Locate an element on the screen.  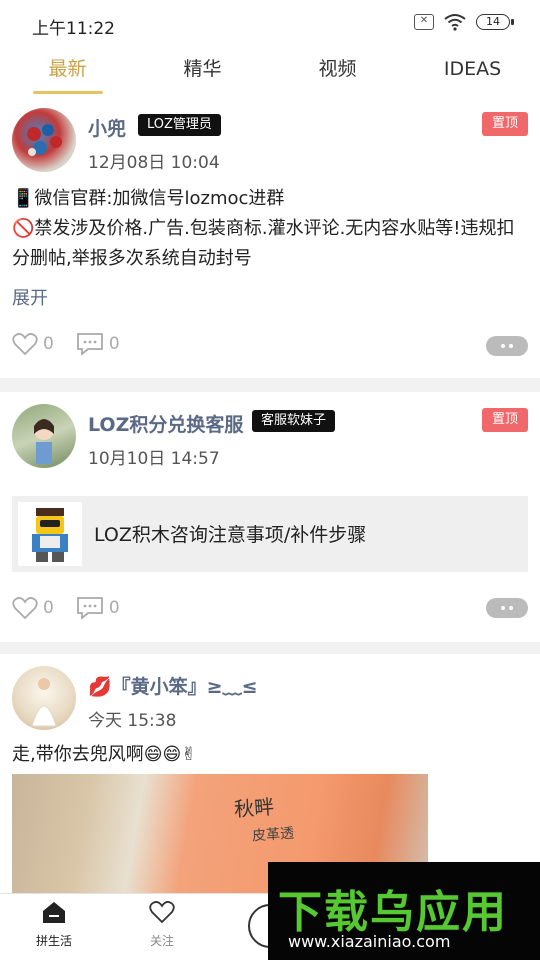
post-username: LOZ积分兑换客服 is located at coordinates (165, 423).